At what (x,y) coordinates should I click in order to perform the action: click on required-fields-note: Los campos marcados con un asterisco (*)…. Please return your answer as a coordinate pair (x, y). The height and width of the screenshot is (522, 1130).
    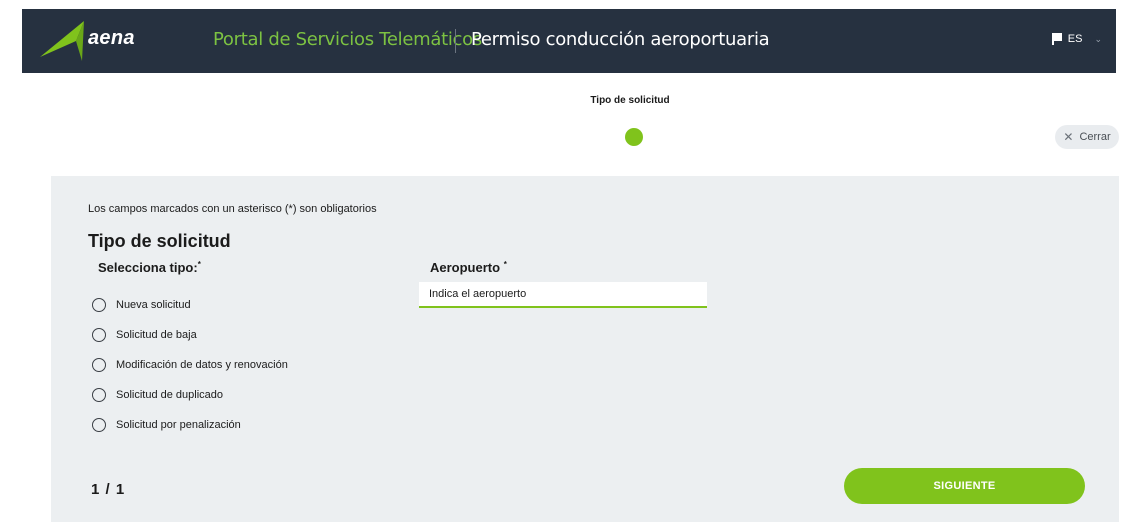
    Looking at the image, I should click on (232, 209).